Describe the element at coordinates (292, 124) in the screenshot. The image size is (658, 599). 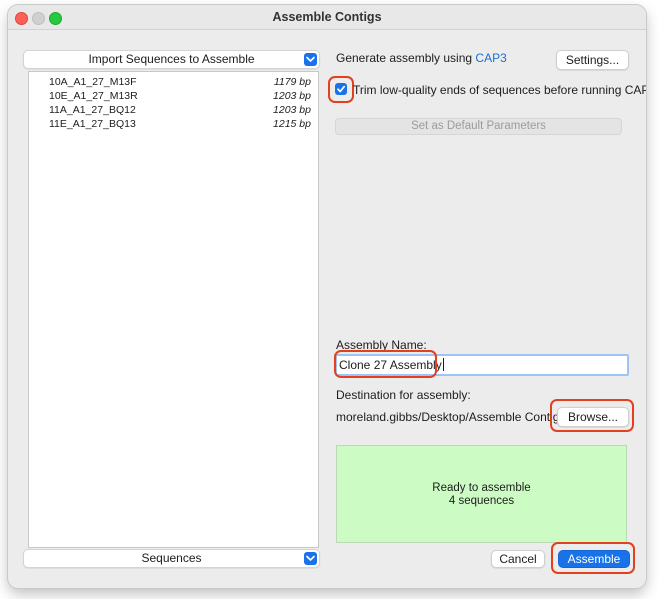
I see `sequence-length: 1215 bp` at that location.